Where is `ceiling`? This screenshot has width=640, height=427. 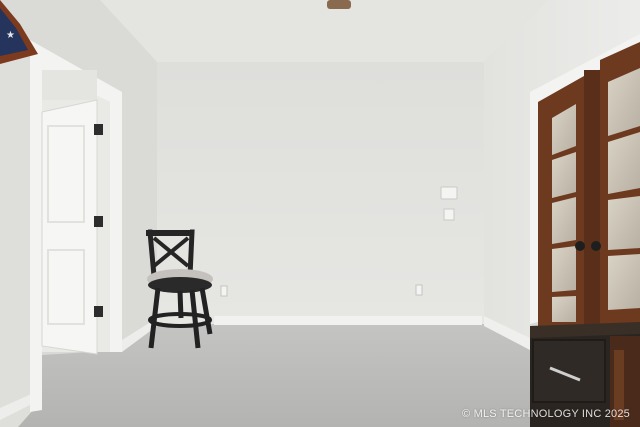 ceiling is located at coordinates (324, 31).